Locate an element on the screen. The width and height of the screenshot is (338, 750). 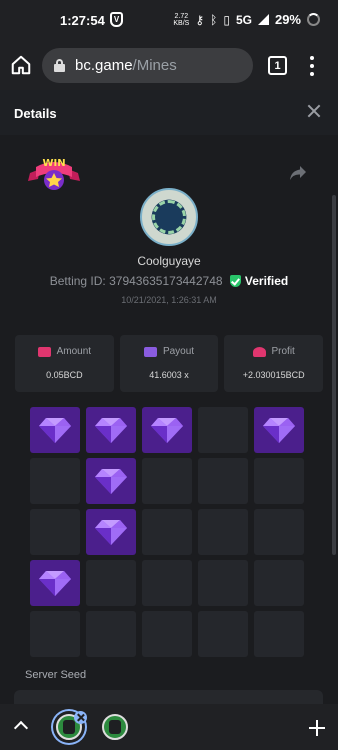
stat-profit: Profit +2.030015BCD is located at coordinates (274, 363).